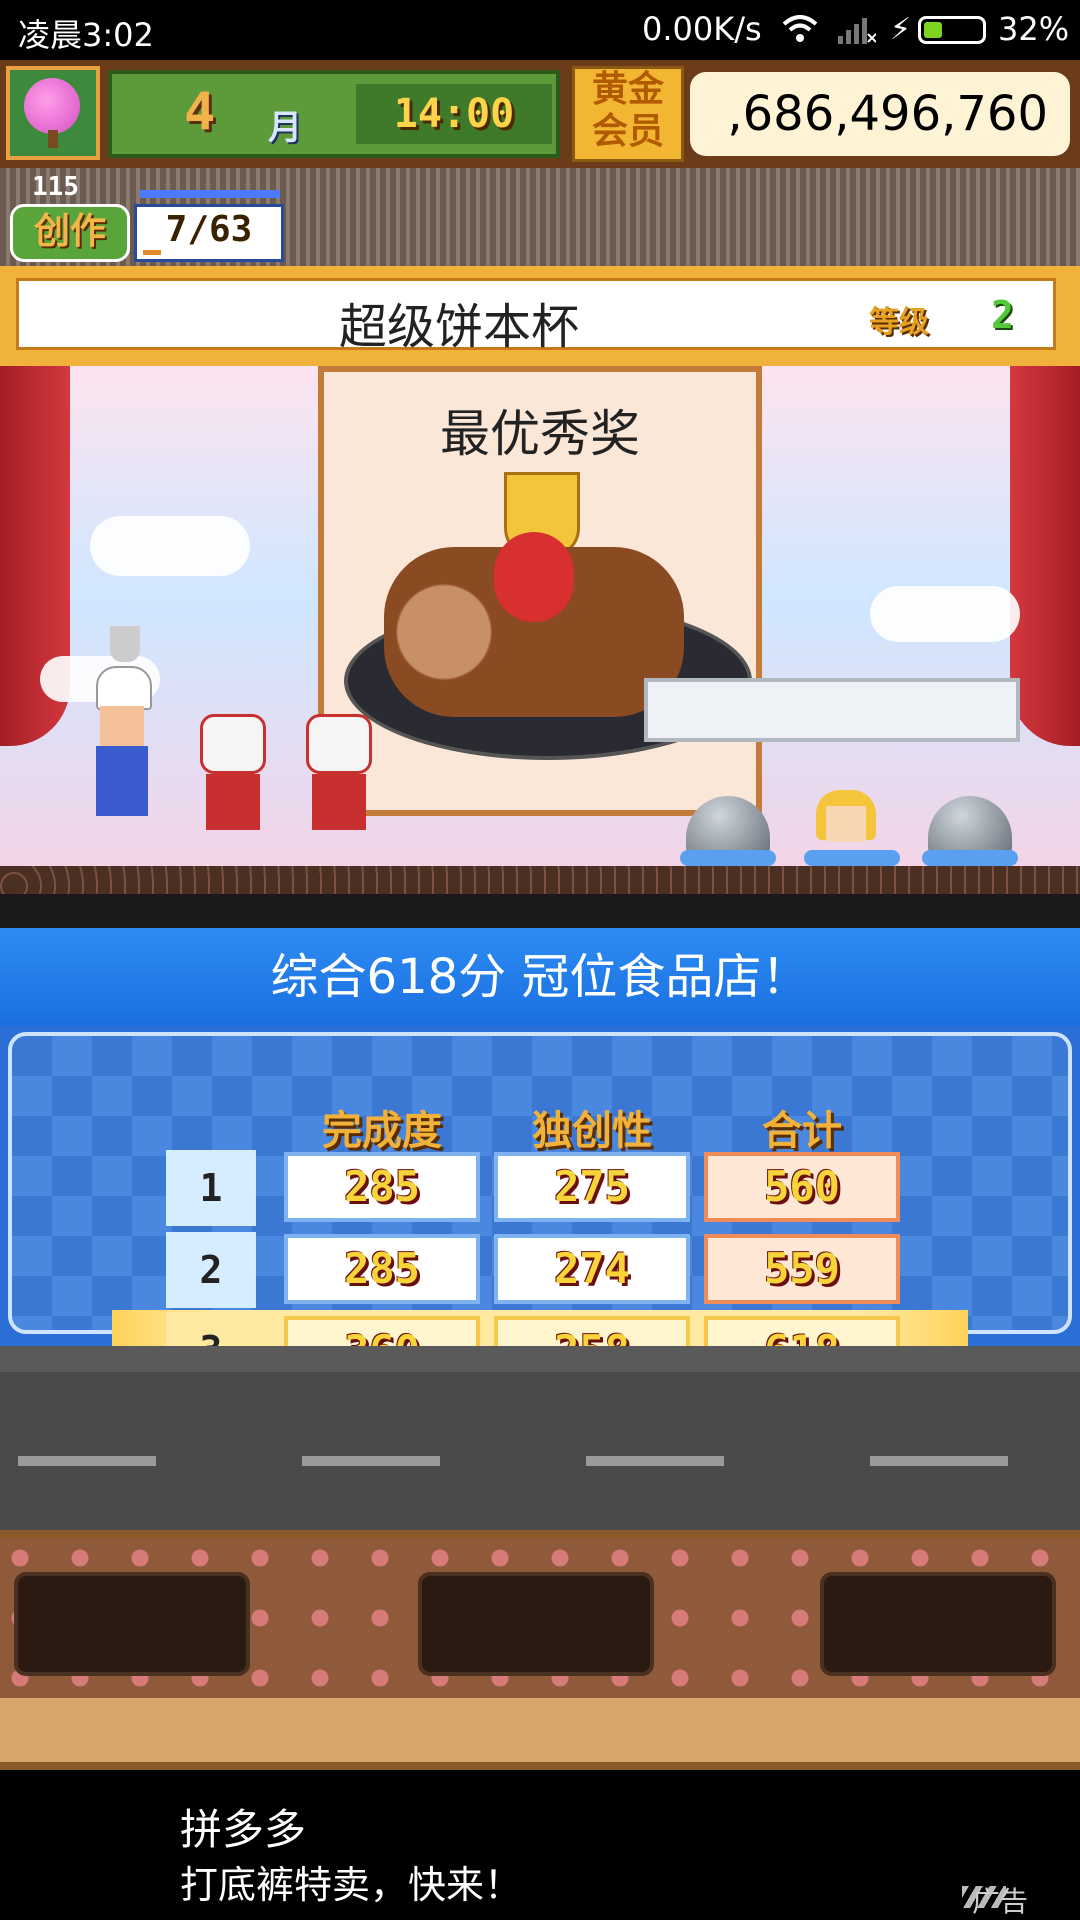 The width and height of the screenshot is (1080, 1920). I want to click on result-banner: 综合618分 冠位食品店！, so click(540, 977).